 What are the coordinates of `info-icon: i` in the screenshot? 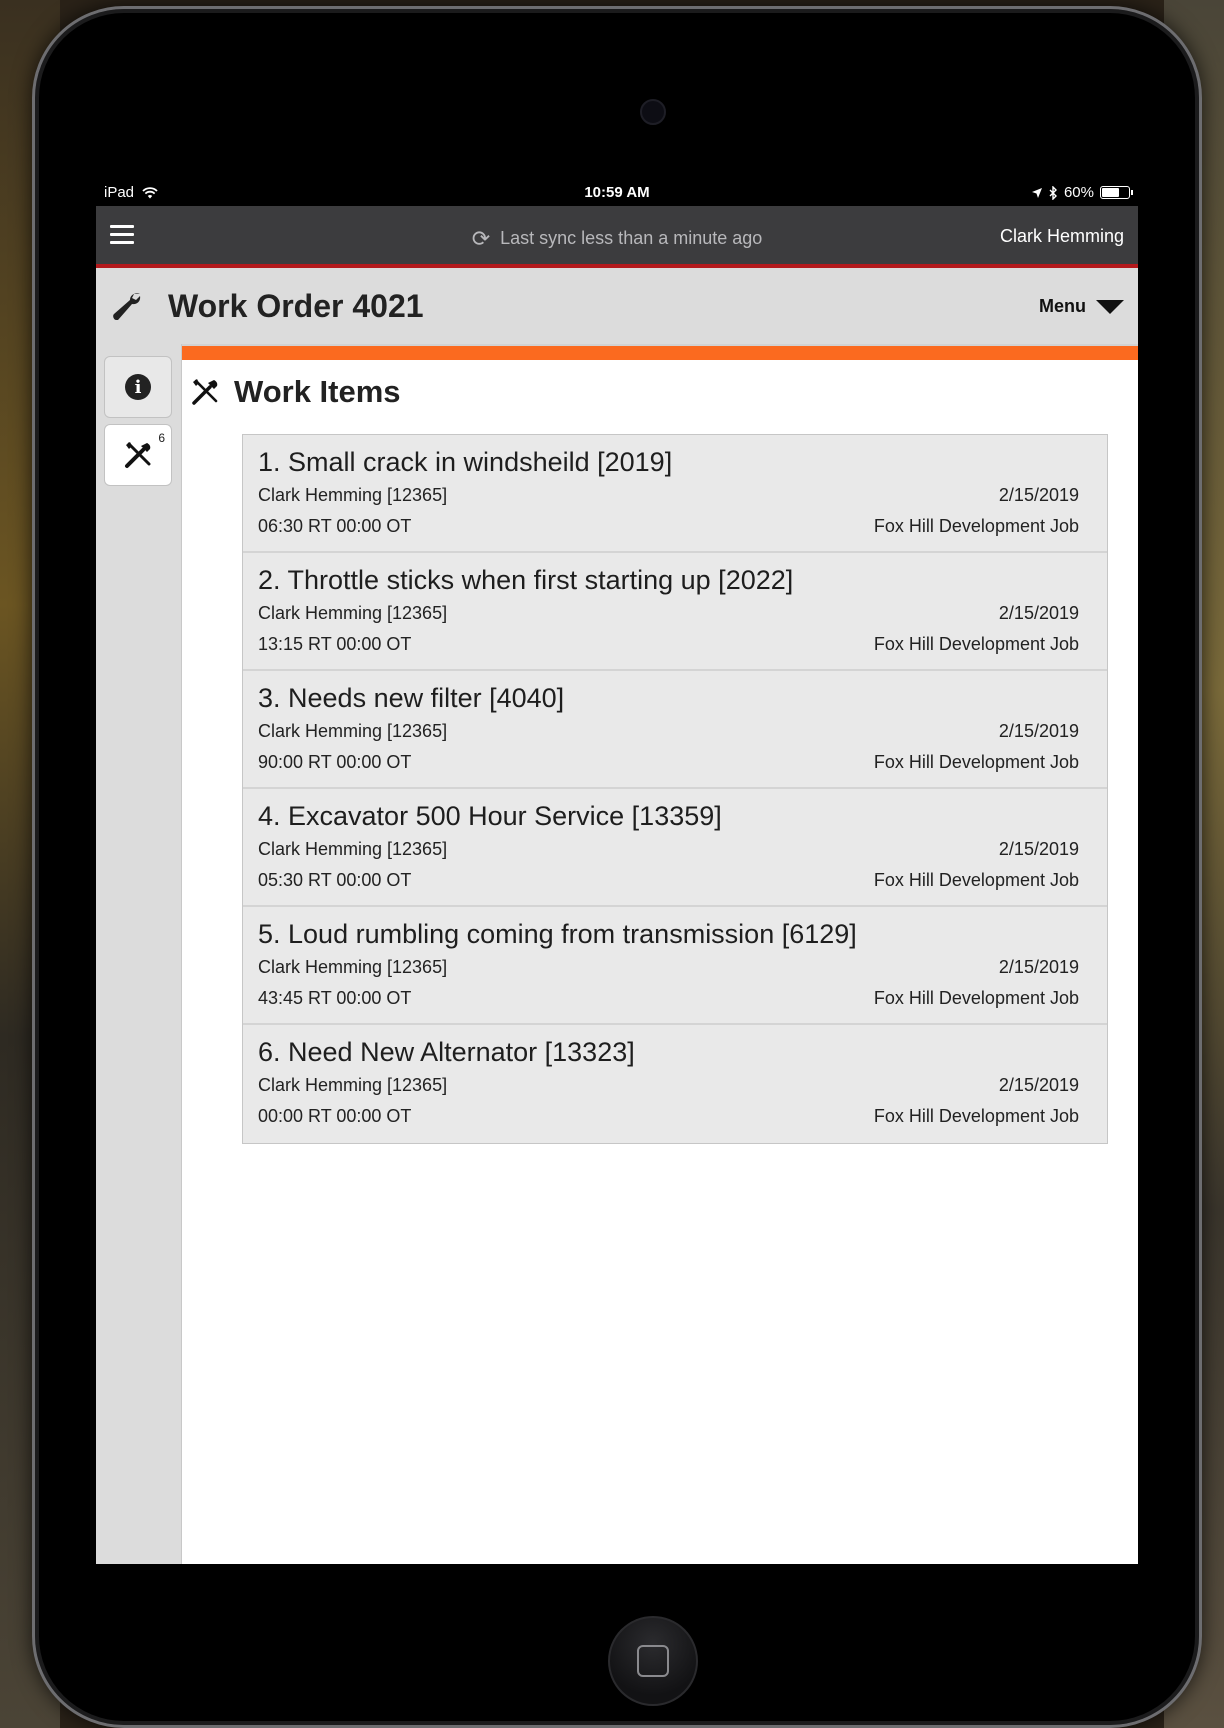 It's located at (138, 387).